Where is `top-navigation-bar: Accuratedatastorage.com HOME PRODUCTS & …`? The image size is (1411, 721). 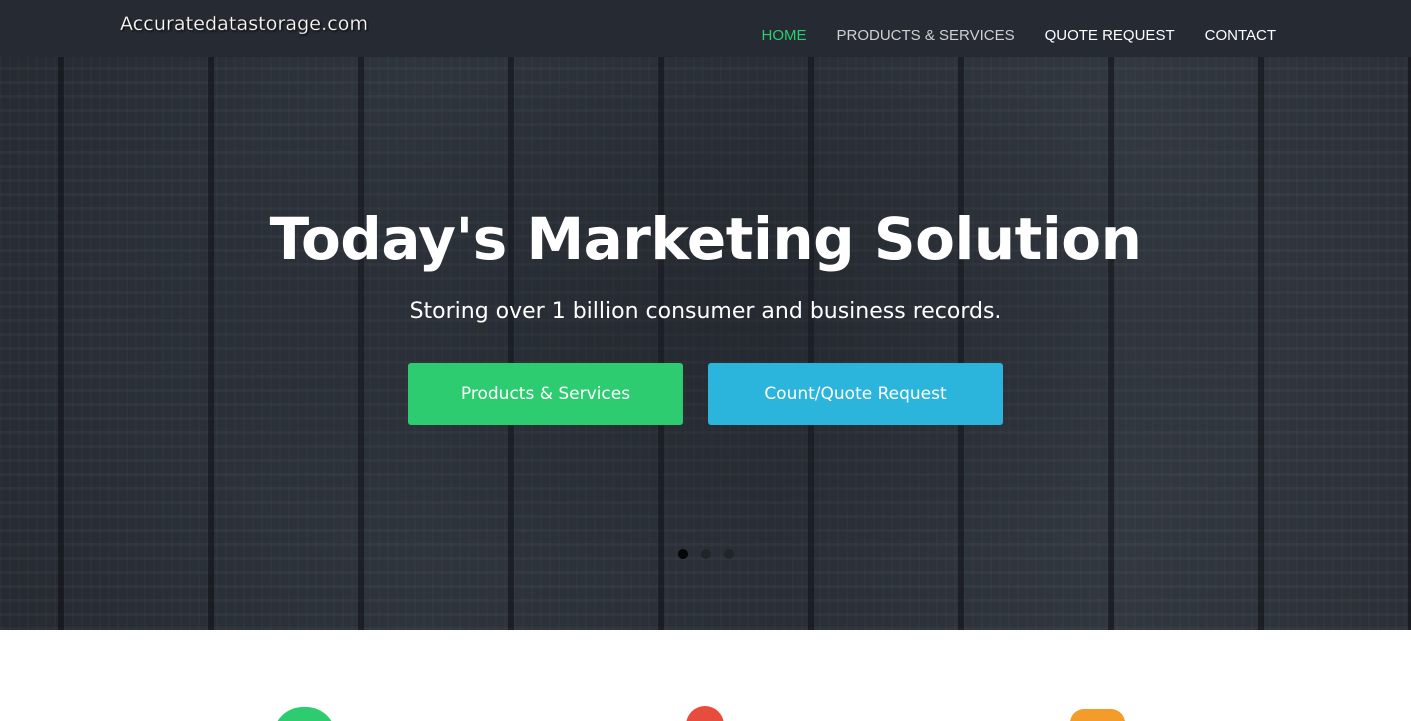 top-navigation-bar: Accuratedatastorage.com HOME PRODUCTS & … is located at coordinates (705, 28).